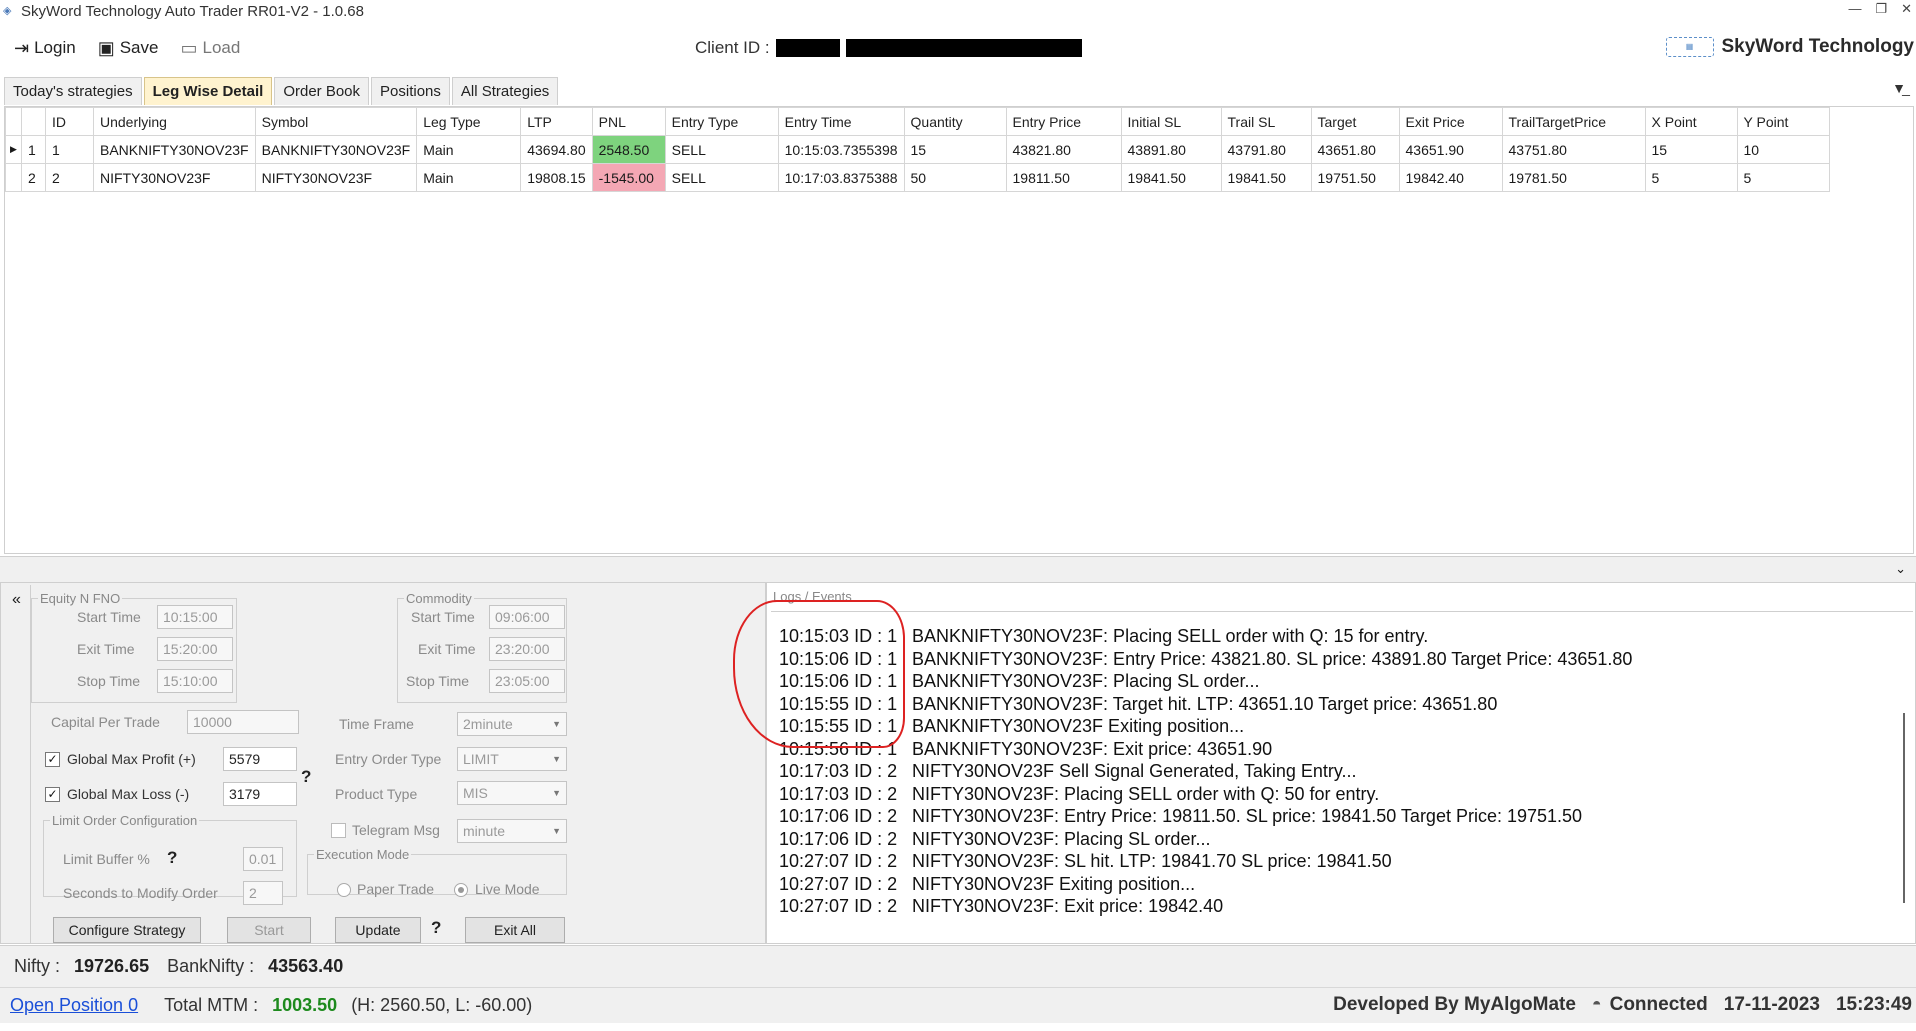  I want to click on cell-pnl: -1545.00, so click(628, 177).